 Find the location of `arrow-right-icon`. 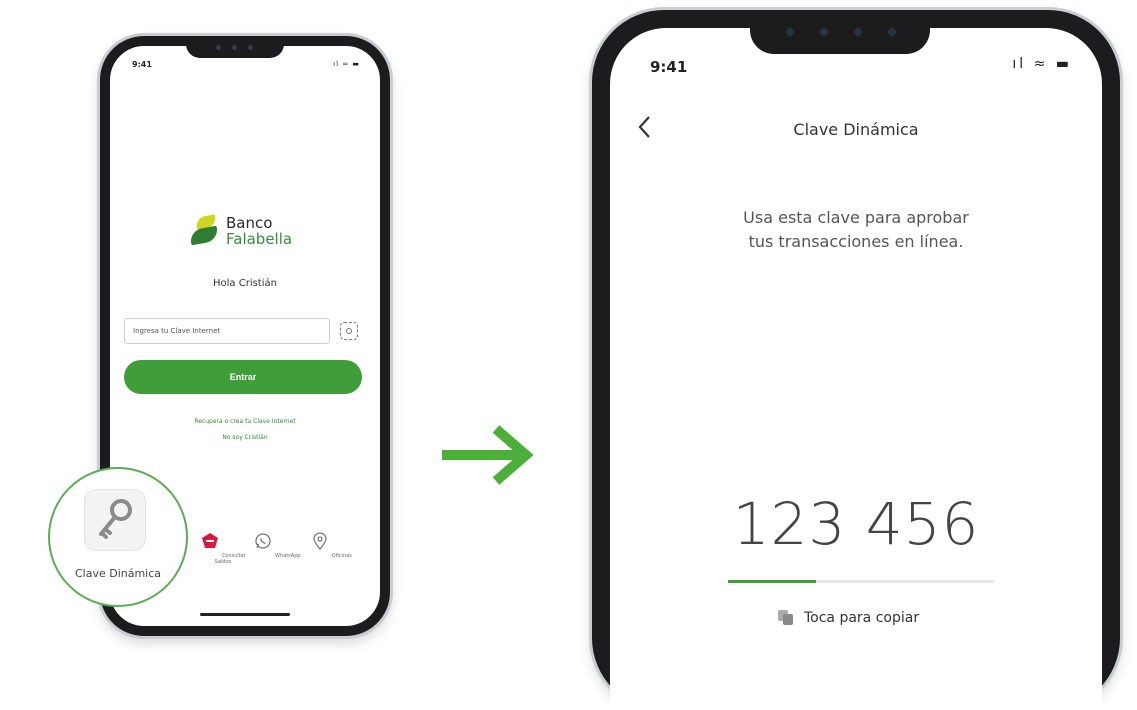

arrow-right-icon is located at coordinates (488, 455).